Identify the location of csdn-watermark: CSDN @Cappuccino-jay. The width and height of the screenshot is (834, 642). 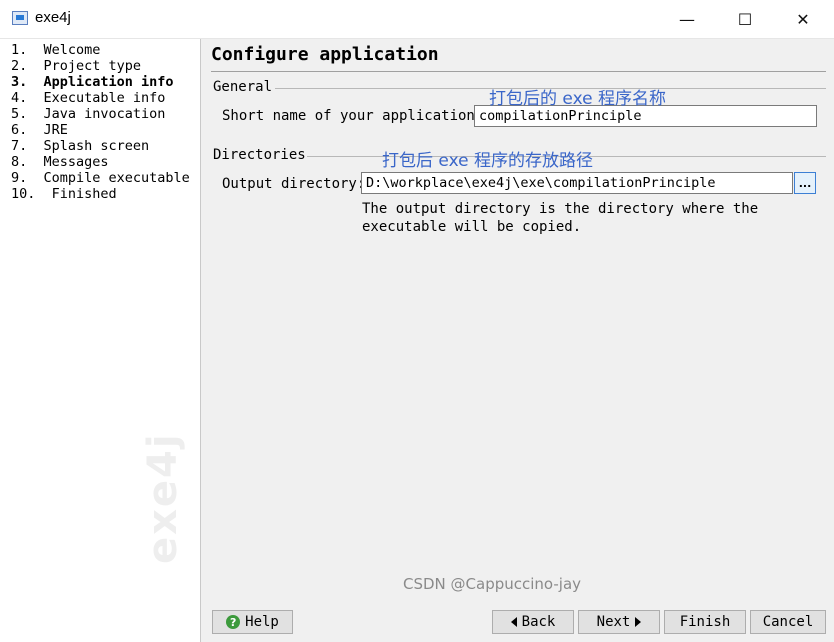
(492, 584).